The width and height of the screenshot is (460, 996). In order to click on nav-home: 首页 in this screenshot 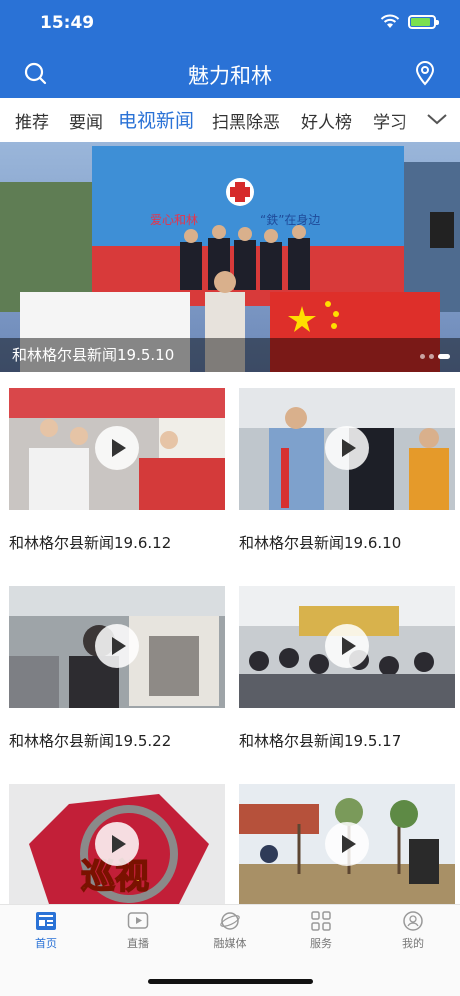, I will do `click(46, 931)`.